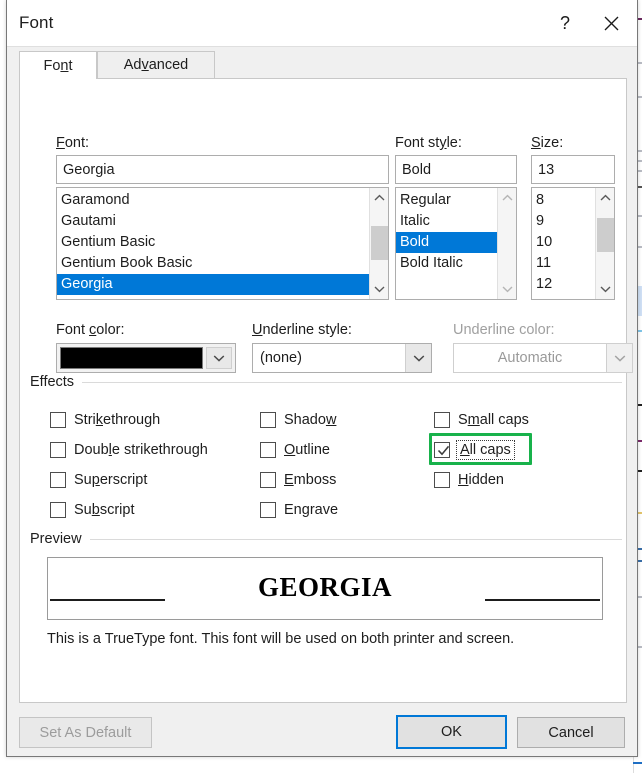  I want to click on checkbox-small-caps: Small caps, so click(481, 420).